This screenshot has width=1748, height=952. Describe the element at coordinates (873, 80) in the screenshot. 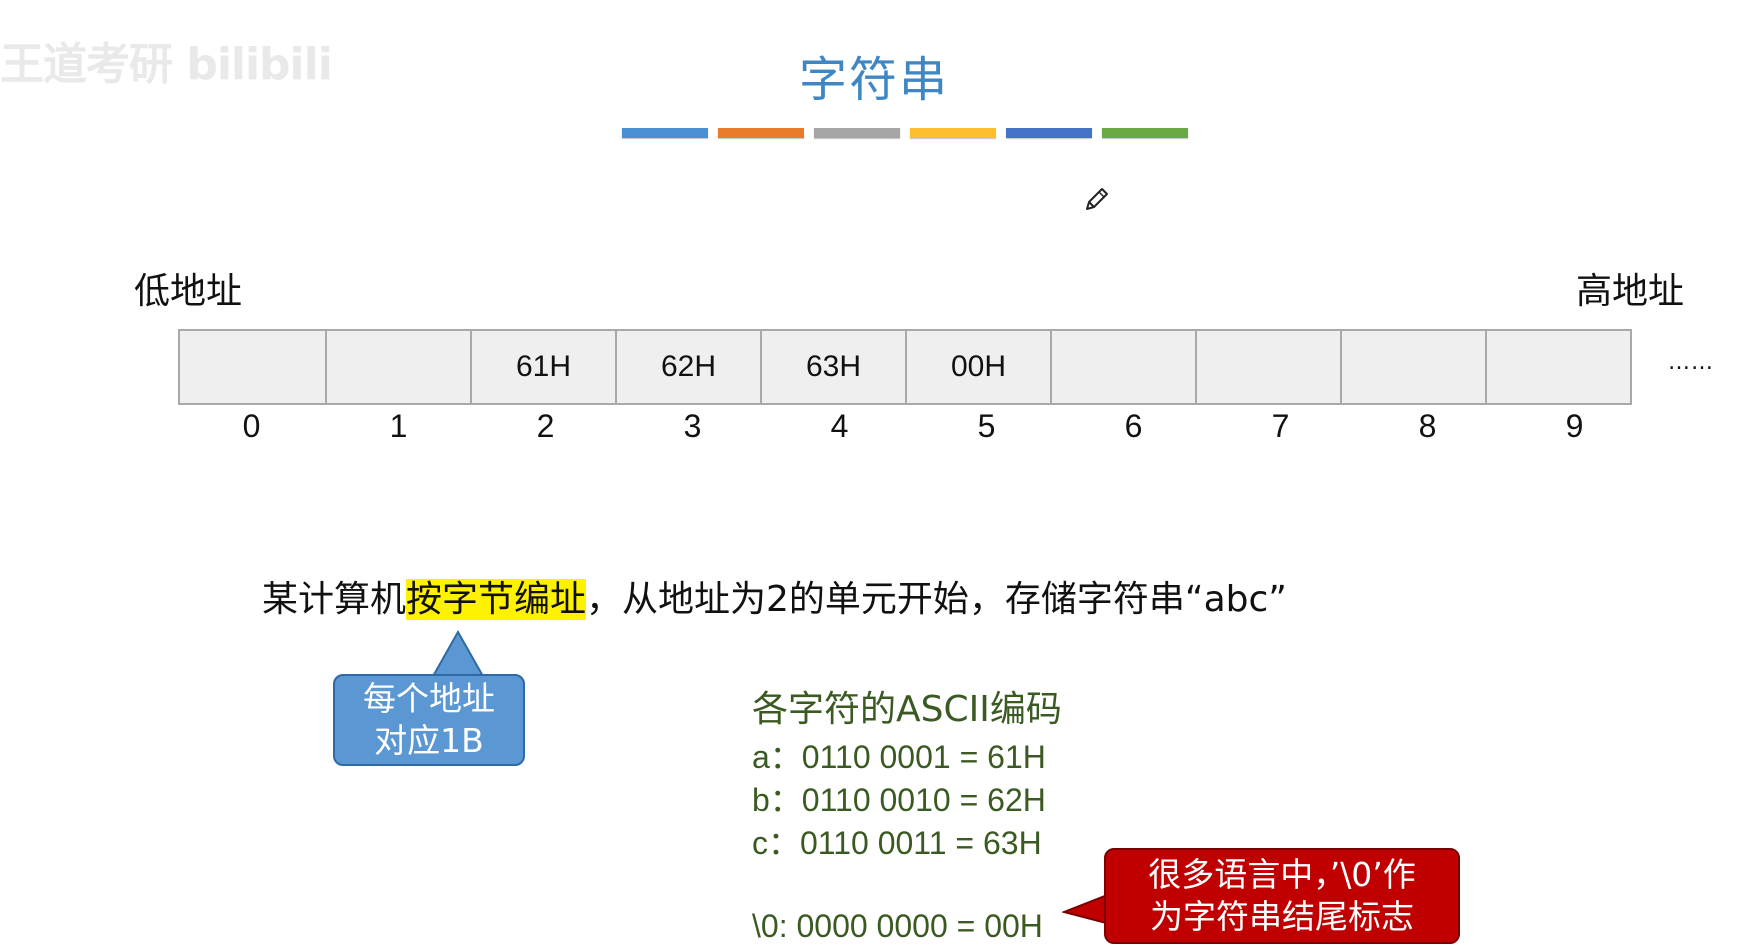

I see `page-title: 字符串` at that location.